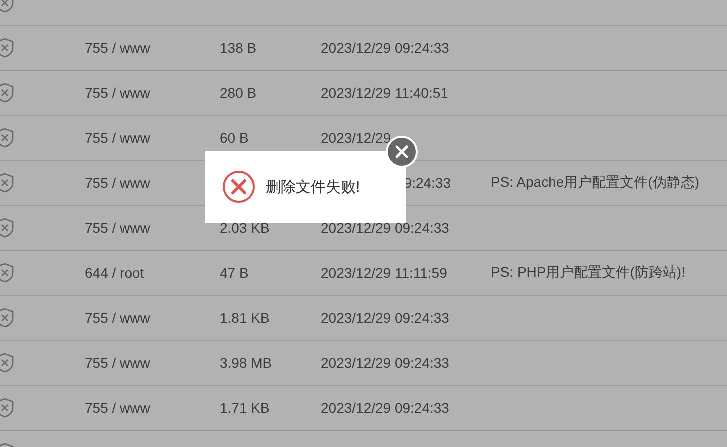 The width and height of the screenshot is (727, 447). Describe the element at coordinates (384, 273) in the screenshot. I see `modified-cell: 2023/12/29 11:11:59` at that location.